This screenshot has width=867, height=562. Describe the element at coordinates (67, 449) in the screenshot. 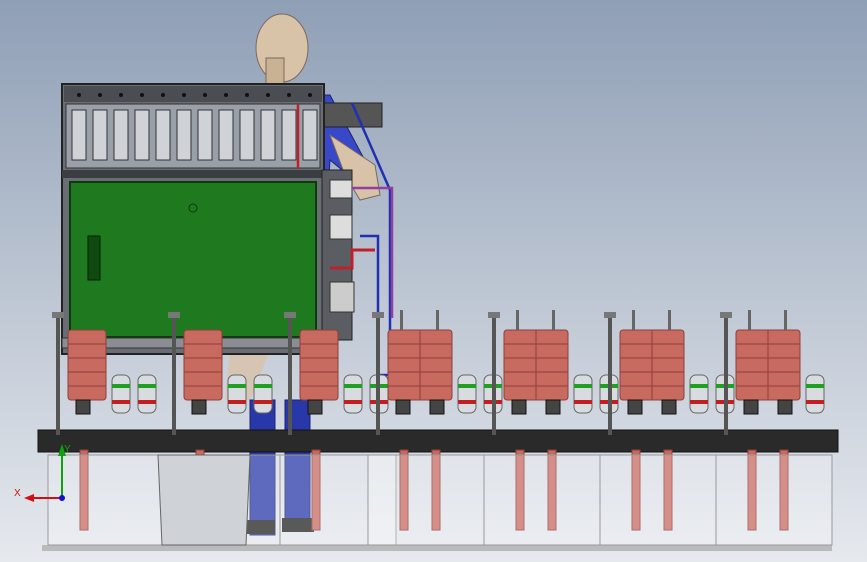

I see `y-axis-label: Y` at that location.